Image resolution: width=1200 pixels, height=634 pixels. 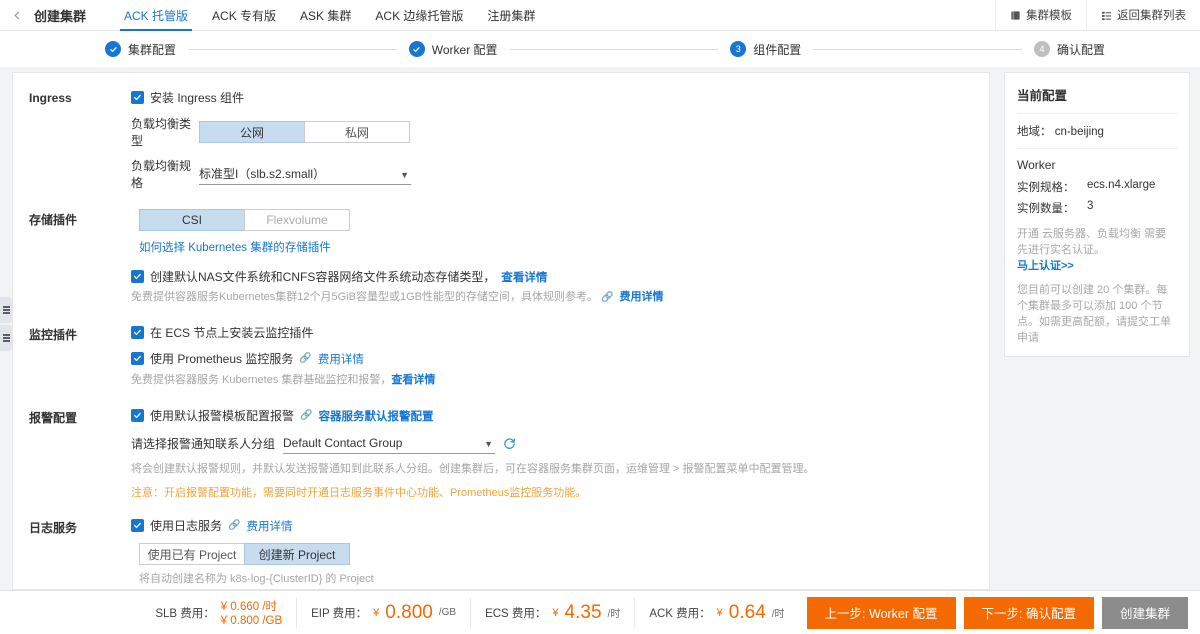 I want to click on price-ecs-unit: /时, so click(x=614, y=614).